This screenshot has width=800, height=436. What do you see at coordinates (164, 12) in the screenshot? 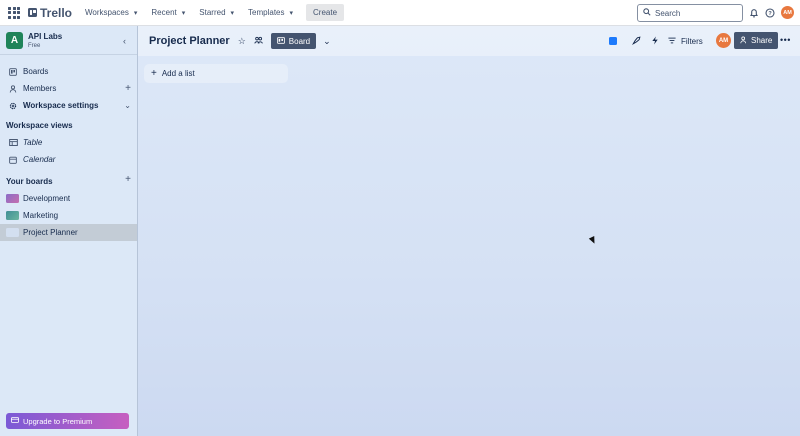
I see `recent-label: Recent` at bounding box center [164, 12].